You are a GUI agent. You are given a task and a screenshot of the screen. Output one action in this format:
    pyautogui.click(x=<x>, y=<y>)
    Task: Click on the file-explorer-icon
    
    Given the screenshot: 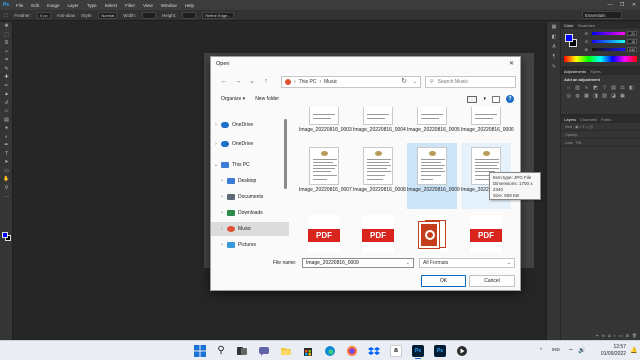 What is the action you would take?
    pyautogui.click(x=286, y=351)
    